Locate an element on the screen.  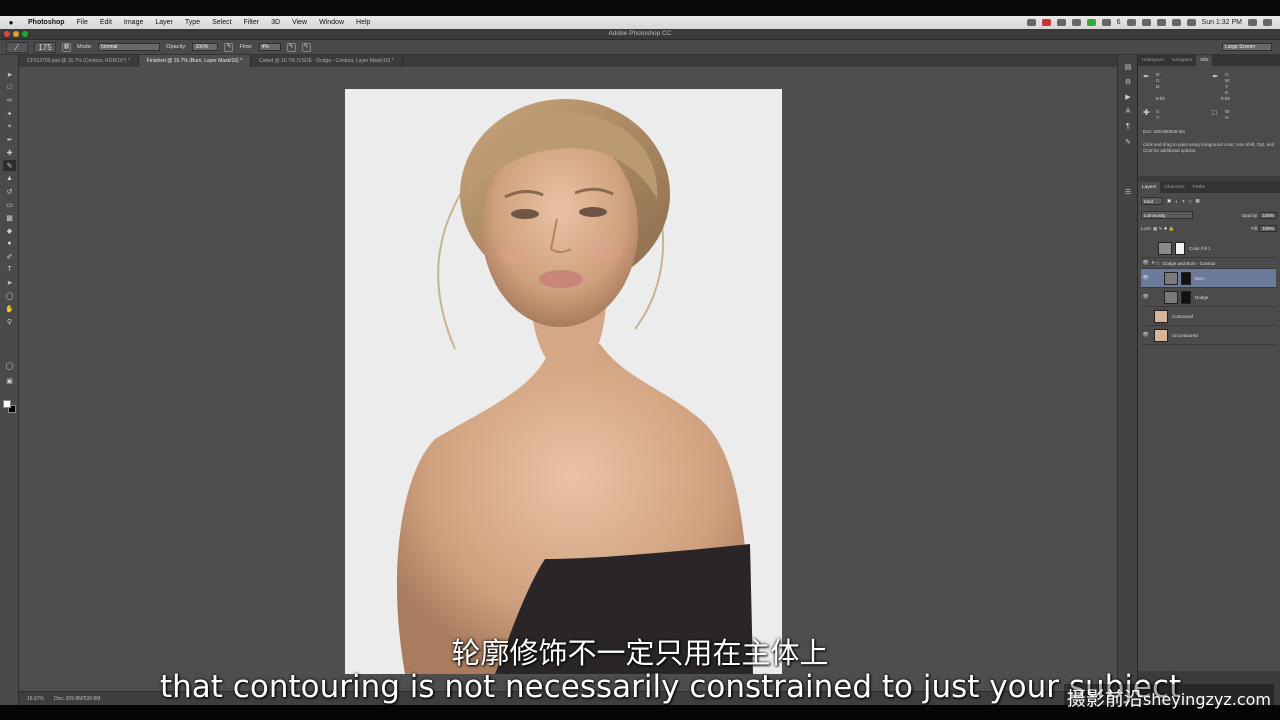
menu-filter: Filter is located at coordinates (252, 22).